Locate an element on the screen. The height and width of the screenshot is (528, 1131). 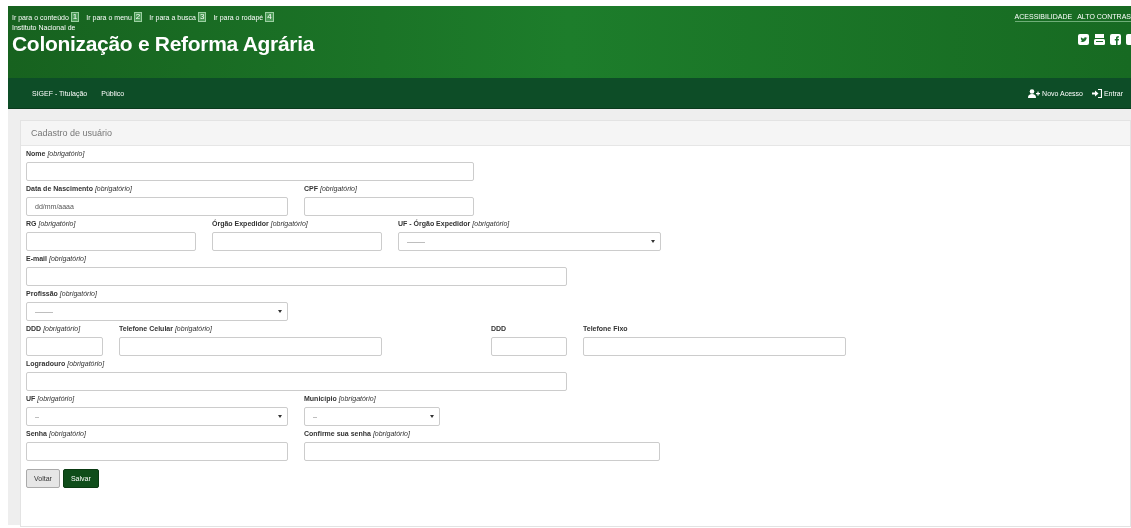
social-icon is located at coordinates (1128, 39).